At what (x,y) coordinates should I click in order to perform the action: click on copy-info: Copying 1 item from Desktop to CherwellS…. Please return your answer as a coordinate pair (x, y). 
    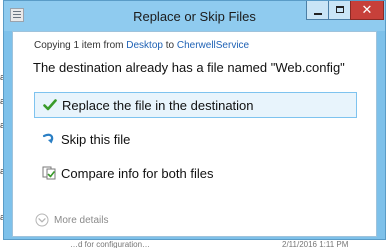
    Looking at the image, I should click on (141, 45).